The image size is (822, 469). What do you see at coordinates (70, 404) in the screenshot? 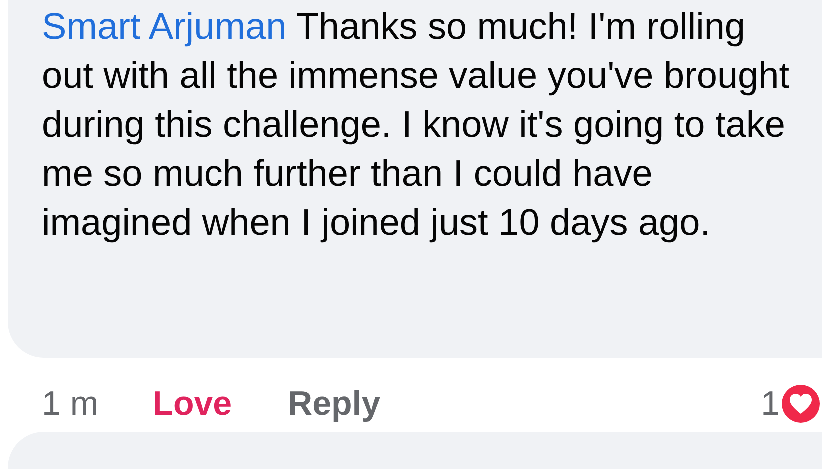
I see `timestamp: 1 m` at bounding box center [70, 404].